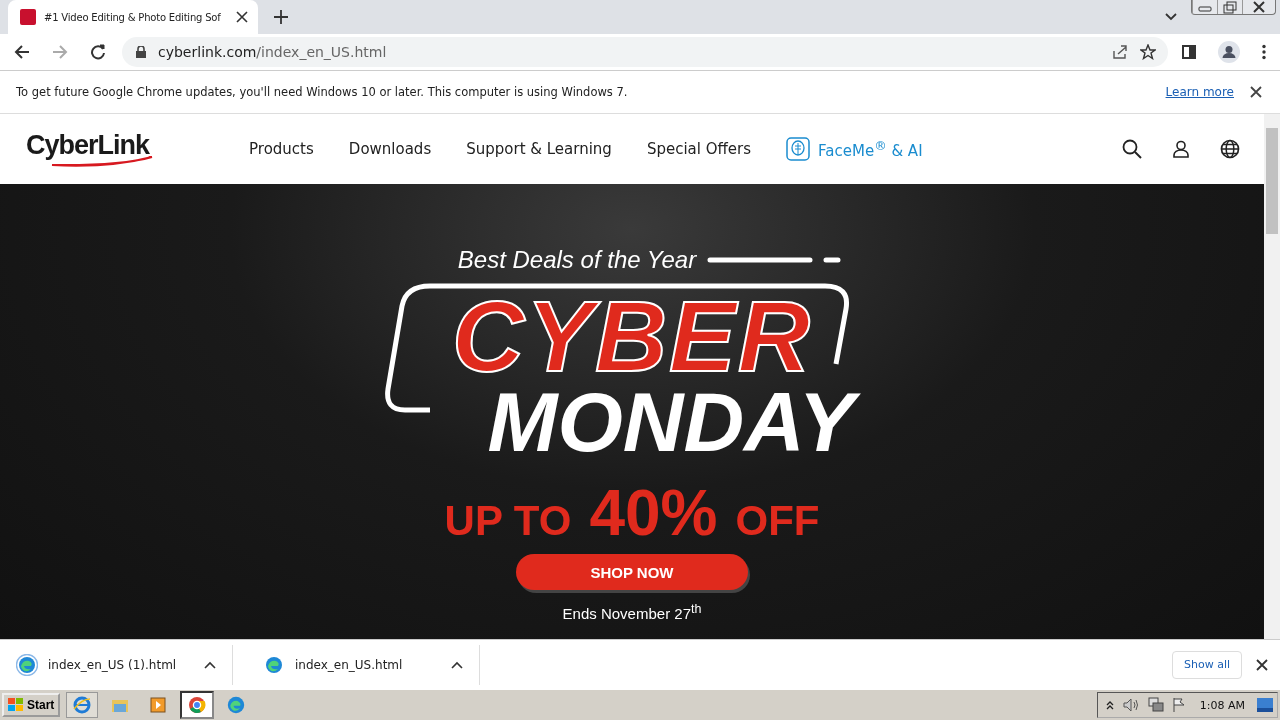 Image resolution: width=1280 pixels, height=720 pixels. Describe the element at coordinates (281, 17) in the screenshot. I see `new-tab-icon` at that location.